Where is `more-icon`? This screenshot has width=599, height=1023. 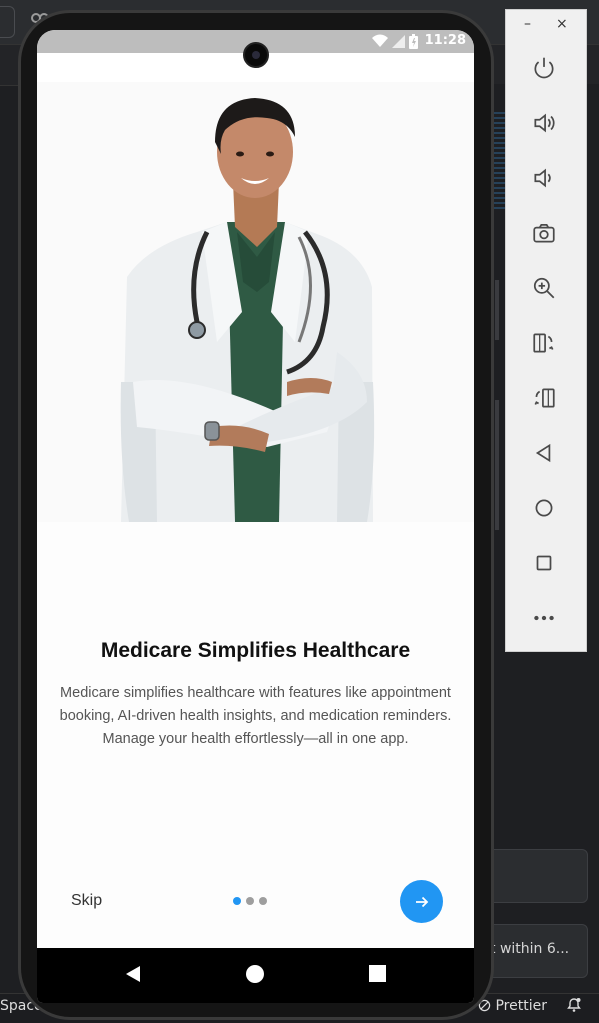
more-icon is located at coordinates (544, 618).